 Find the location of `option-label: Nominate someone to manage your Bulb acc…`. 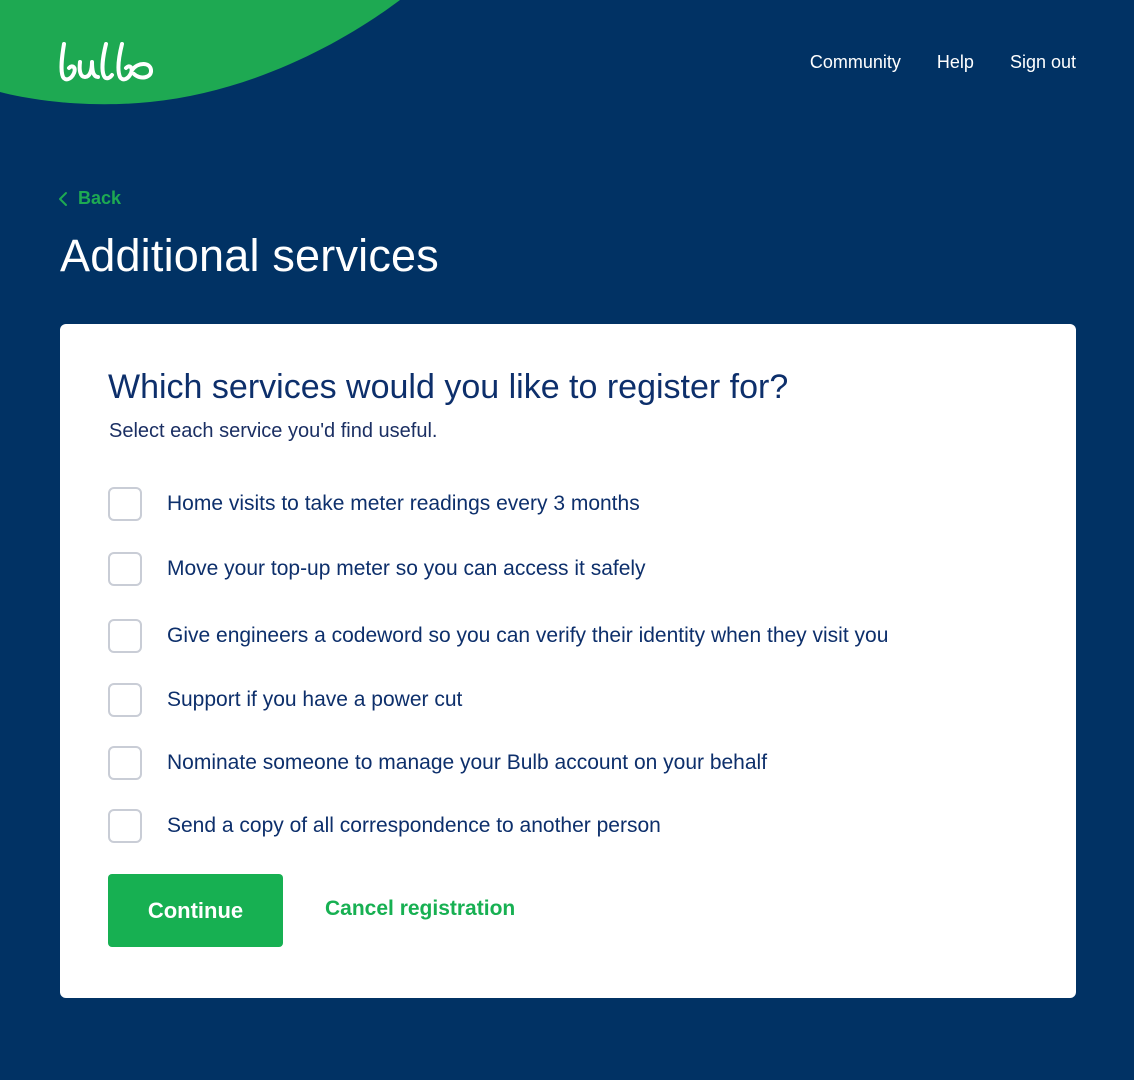

option-label: Nominate someone to manage your Bulb acc… is located at coordinates (467, 762).